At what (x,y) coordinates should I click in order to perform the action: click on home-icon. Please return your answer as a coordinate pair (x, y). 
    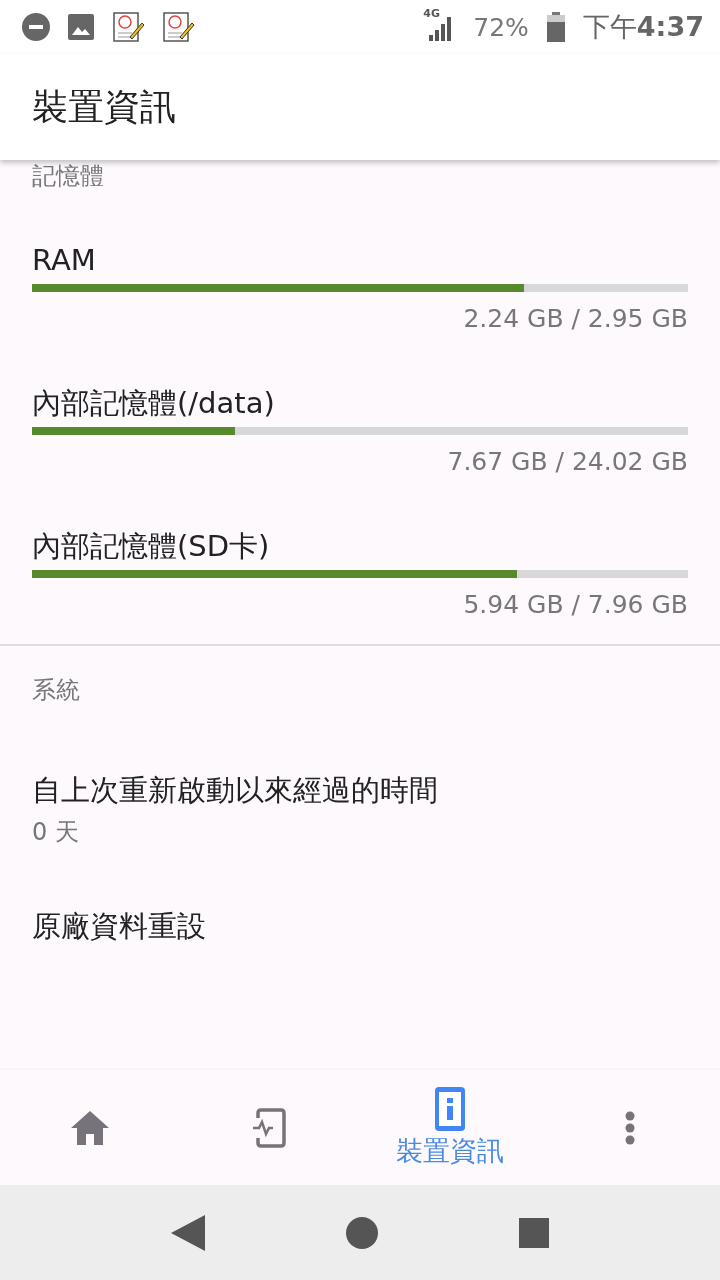
    Looking at the image, I should click on (90, 1127).